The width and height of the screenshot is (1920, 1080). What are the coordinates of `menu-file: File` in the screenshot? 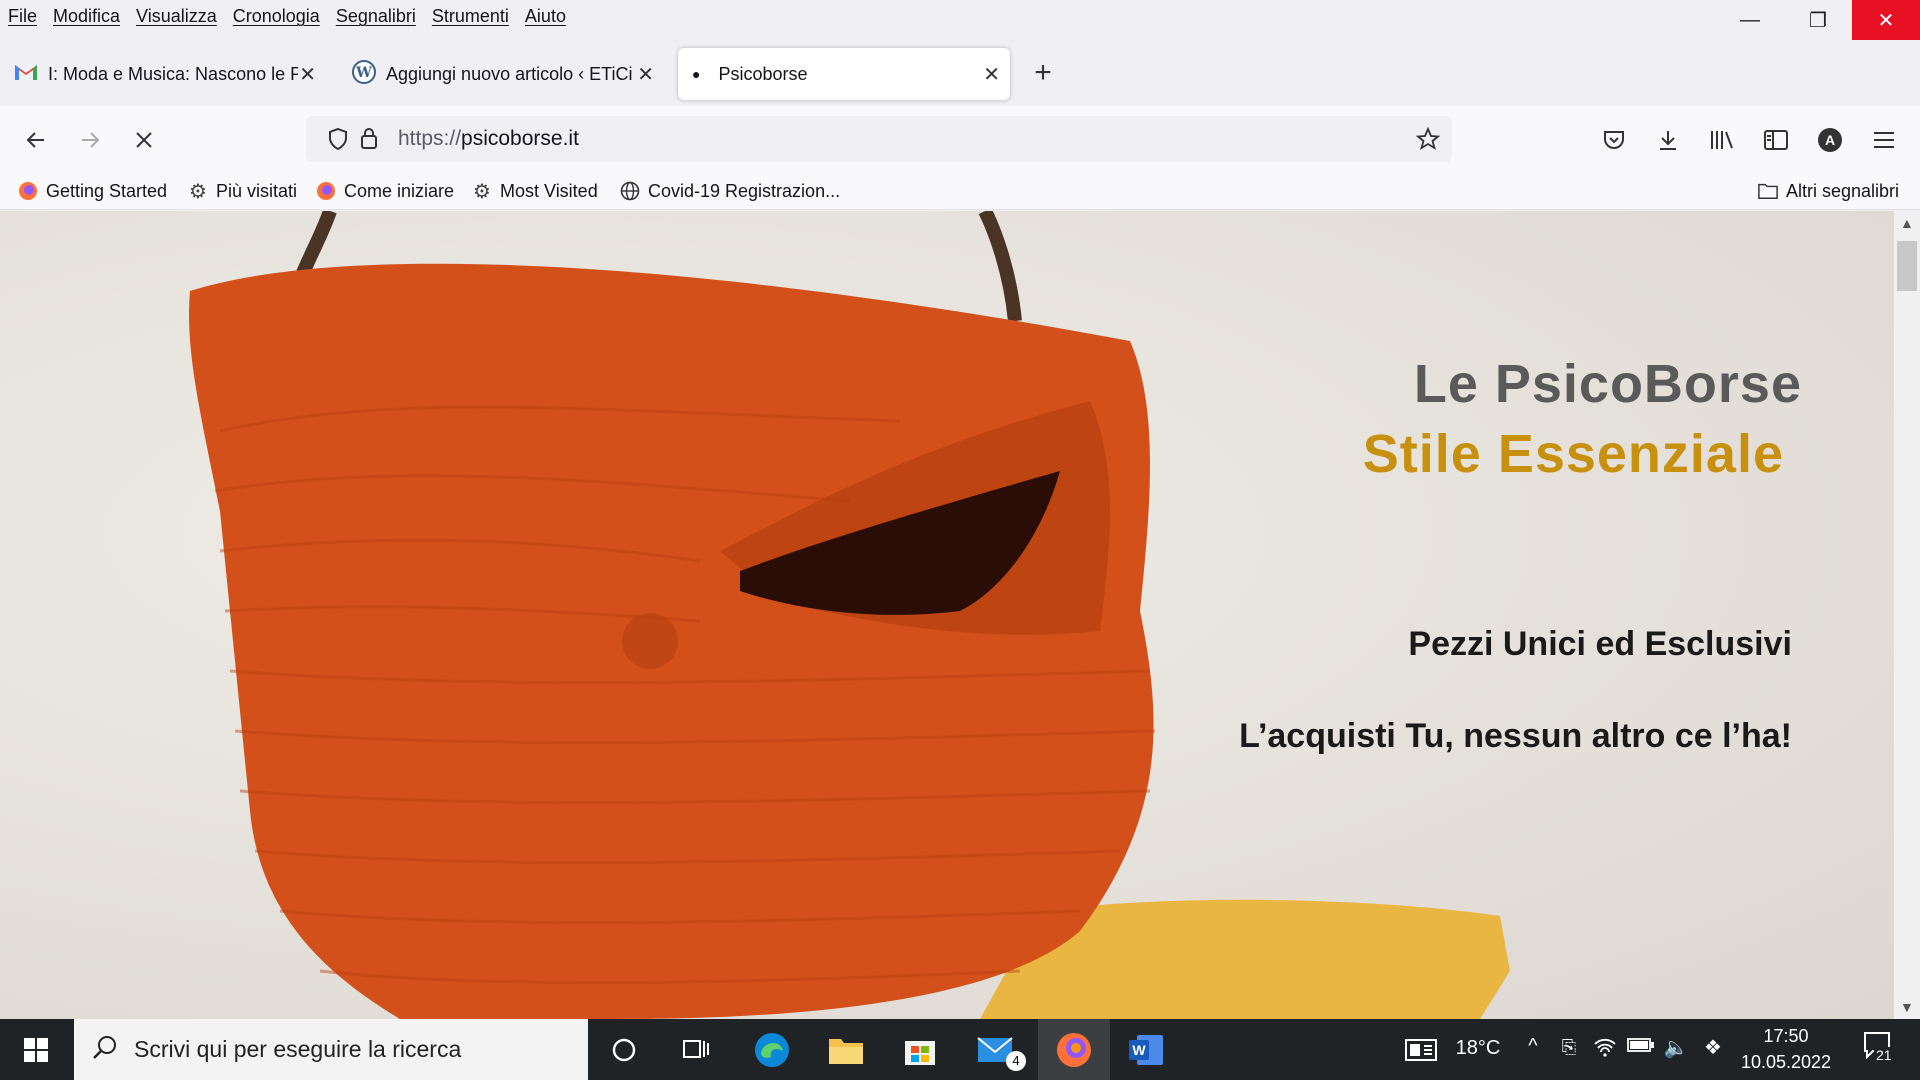 It's located at (22, 16).